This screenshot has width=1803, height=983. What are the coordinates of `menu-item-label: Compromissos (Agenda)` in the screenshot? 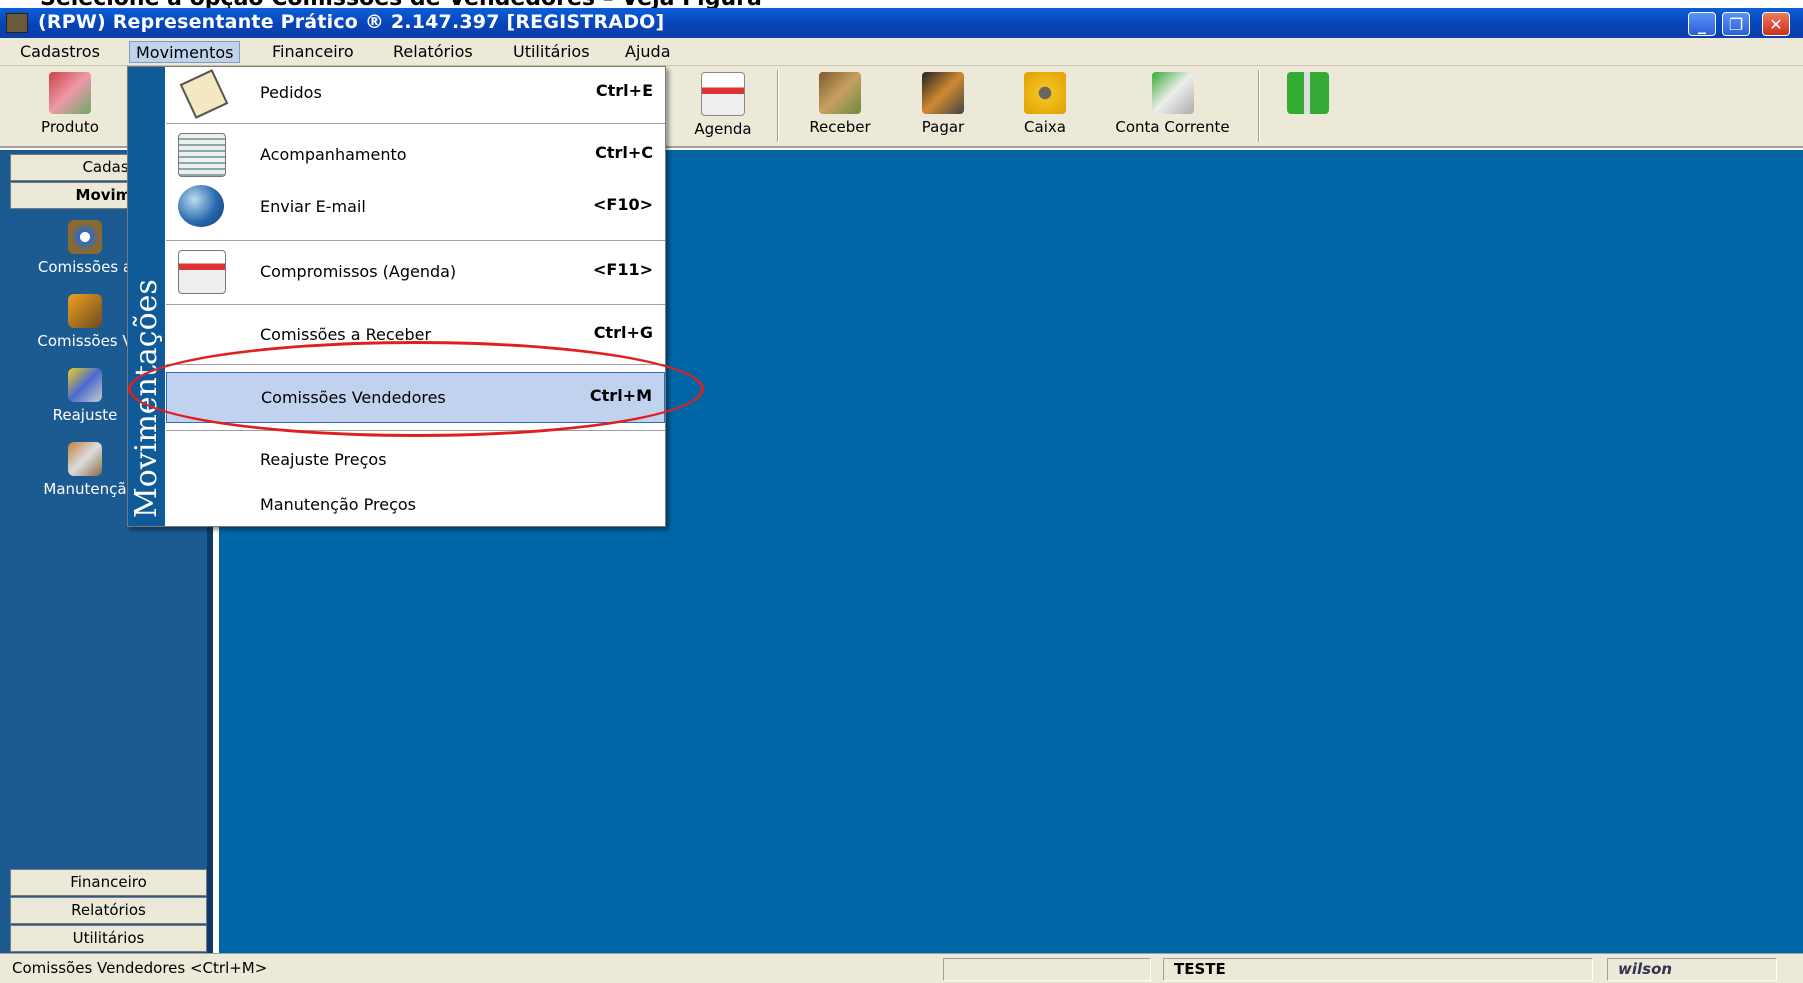 It's located at (358, 271).